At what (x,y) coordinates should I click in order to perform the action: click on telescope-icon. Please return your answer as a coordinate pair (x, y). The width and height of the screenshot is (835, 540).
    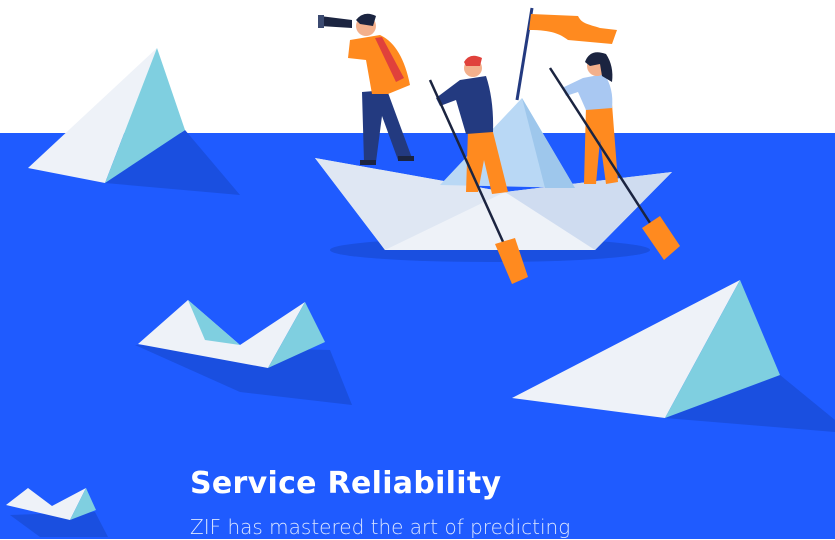
    Looking at the image, I should click on (335, 21).